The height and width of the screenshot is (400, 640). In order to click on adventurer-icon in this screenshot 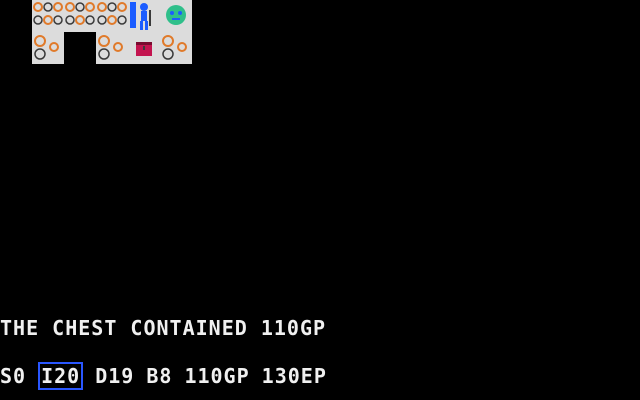, I will do `click(144, 16)`.